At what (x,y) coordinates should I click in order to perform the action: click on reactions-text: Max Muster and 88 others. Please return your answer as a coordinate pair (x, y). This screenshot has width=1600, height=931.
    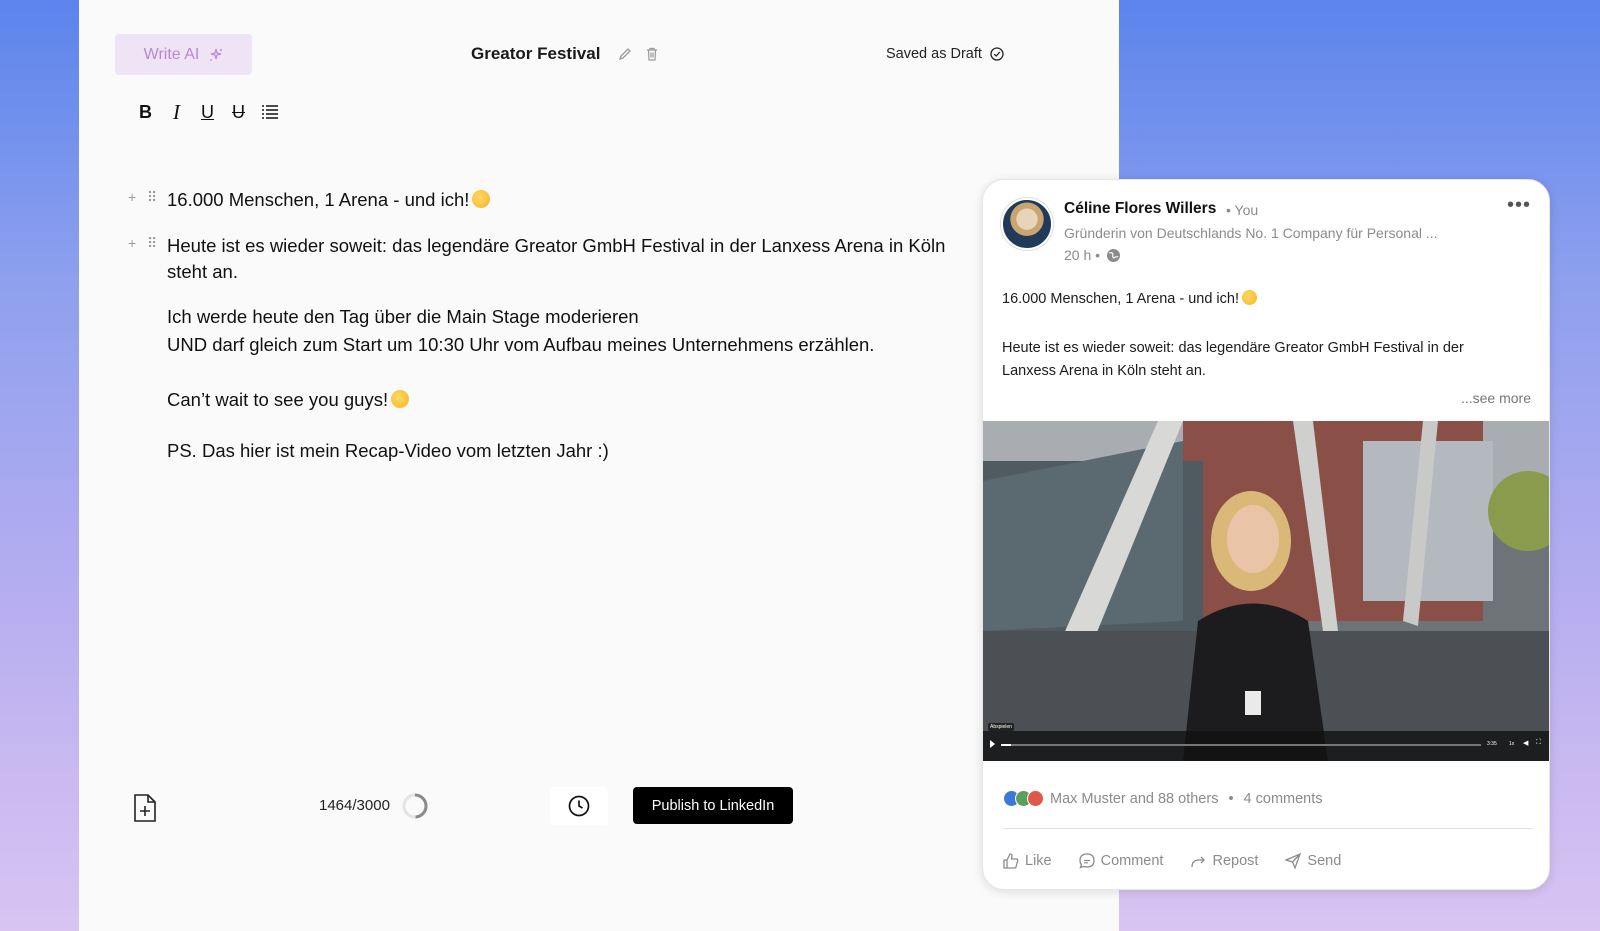
    Looking at the image, I should click on (1134, 798).